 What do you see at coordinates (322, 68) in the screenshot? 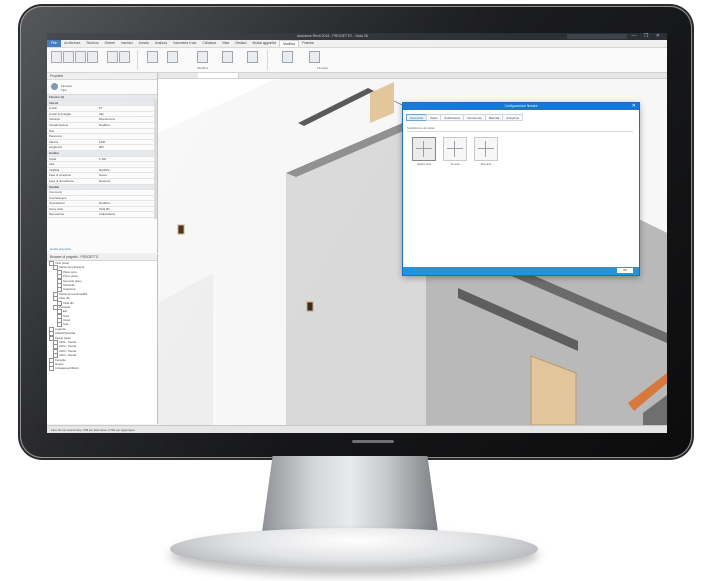
I see `ribbon-group-label: Finestra` at bounding box center [322, 68].